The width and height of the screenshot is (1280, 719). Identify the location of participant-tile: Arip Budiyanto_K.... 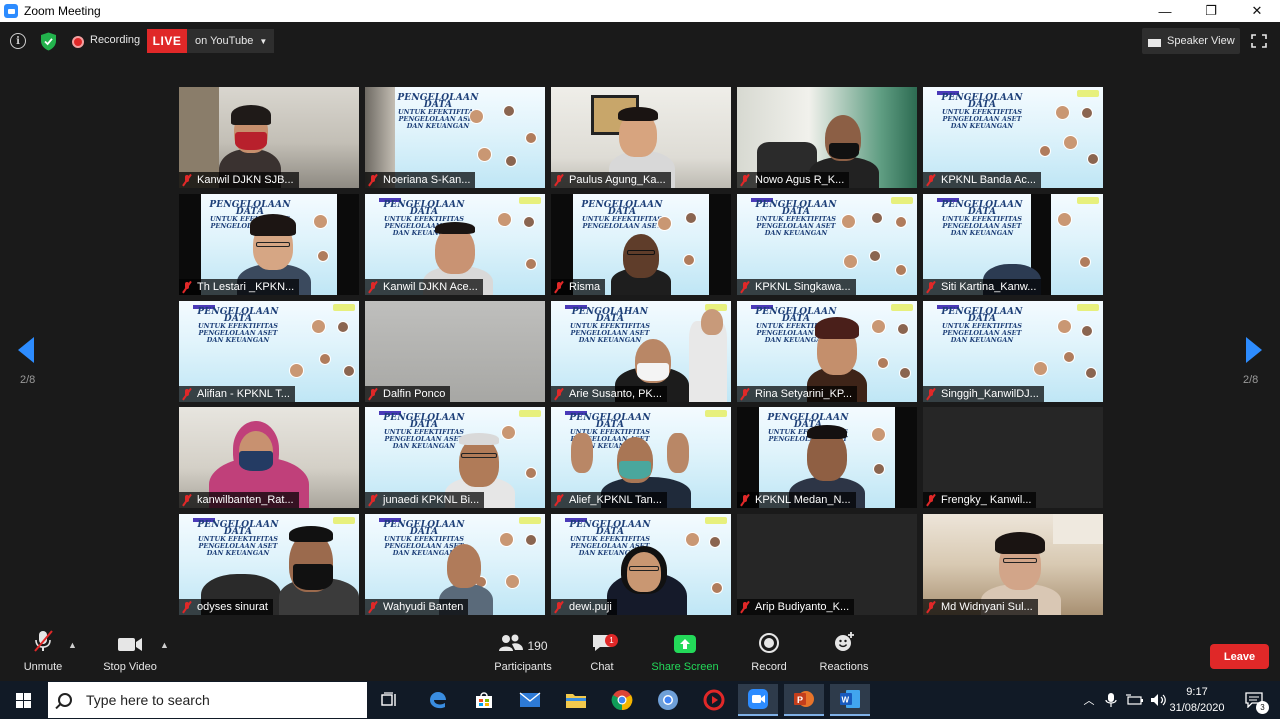
(827, 564).